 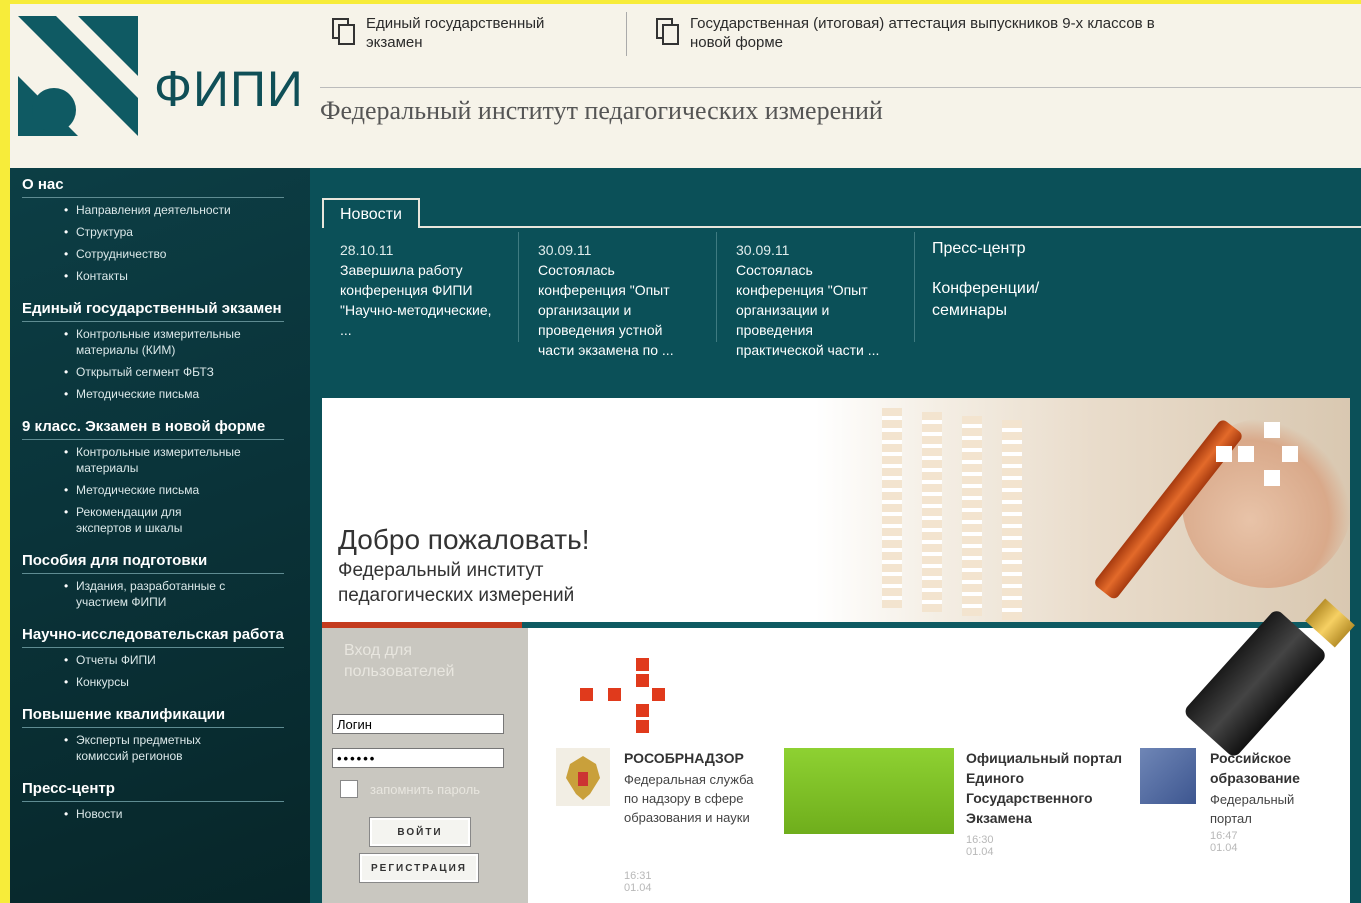 I want to click on news-date: 28.10.11, so click(x=367, y=250).